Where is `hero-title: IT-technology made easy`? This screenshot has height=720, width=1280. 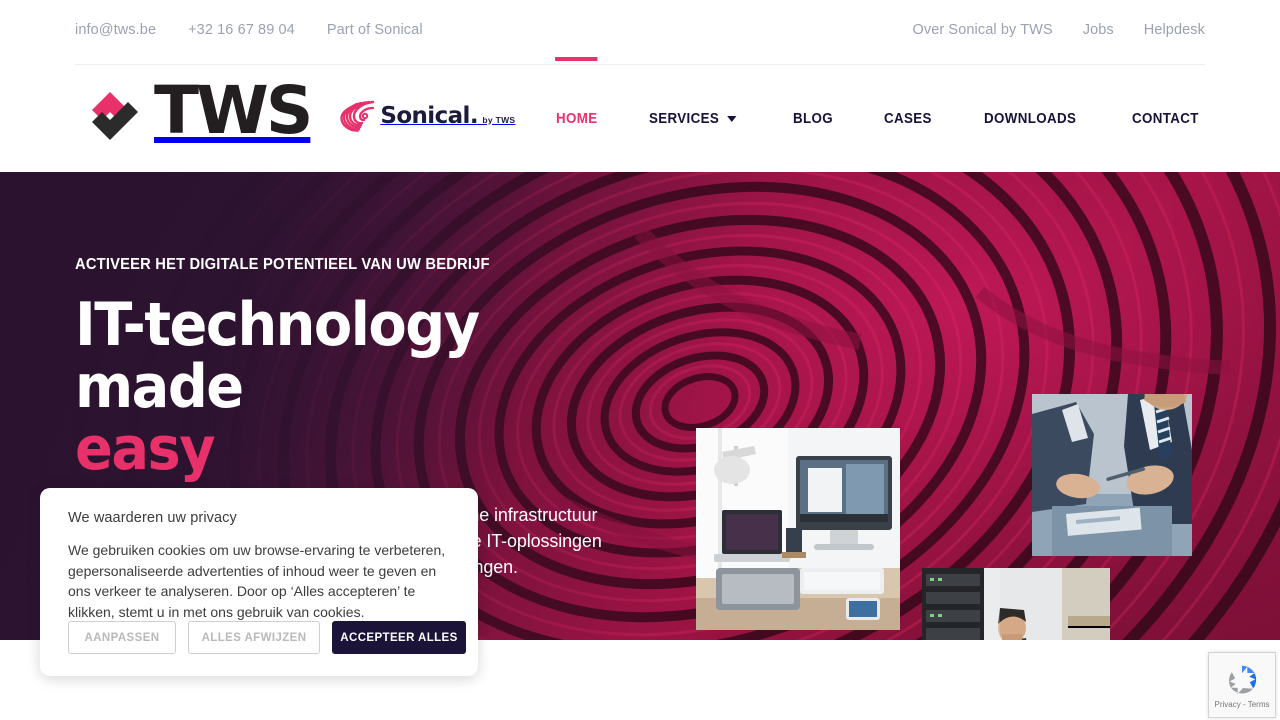
hero-title: IT-technology made easy is located at coordinates (335, 387).